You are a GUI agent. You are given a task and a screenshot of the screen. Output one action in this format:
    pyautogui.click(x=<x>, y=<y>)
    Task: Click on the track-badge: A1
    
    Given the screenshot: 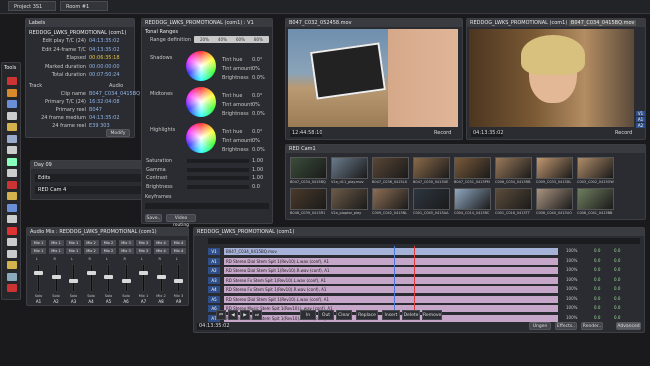 What is the action you would take?
    pyautogui.click(x=640, y=119)
    